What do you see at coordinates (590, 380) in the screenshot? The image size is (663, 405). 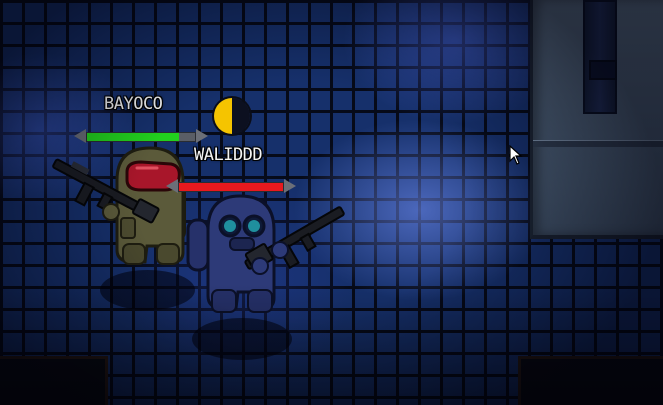 I see `floor-edge-right` at bounding box center [590, 380].